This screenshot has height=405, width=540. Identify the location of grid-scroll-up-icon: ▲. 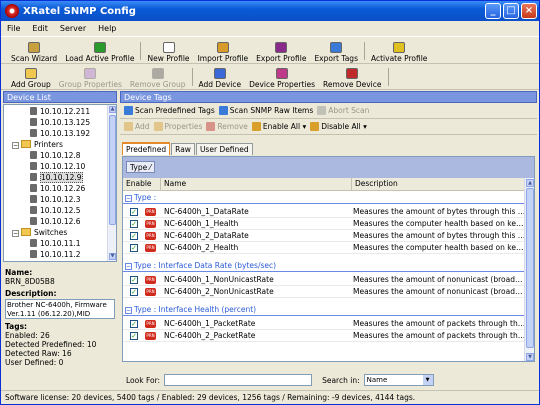
(530, 183).